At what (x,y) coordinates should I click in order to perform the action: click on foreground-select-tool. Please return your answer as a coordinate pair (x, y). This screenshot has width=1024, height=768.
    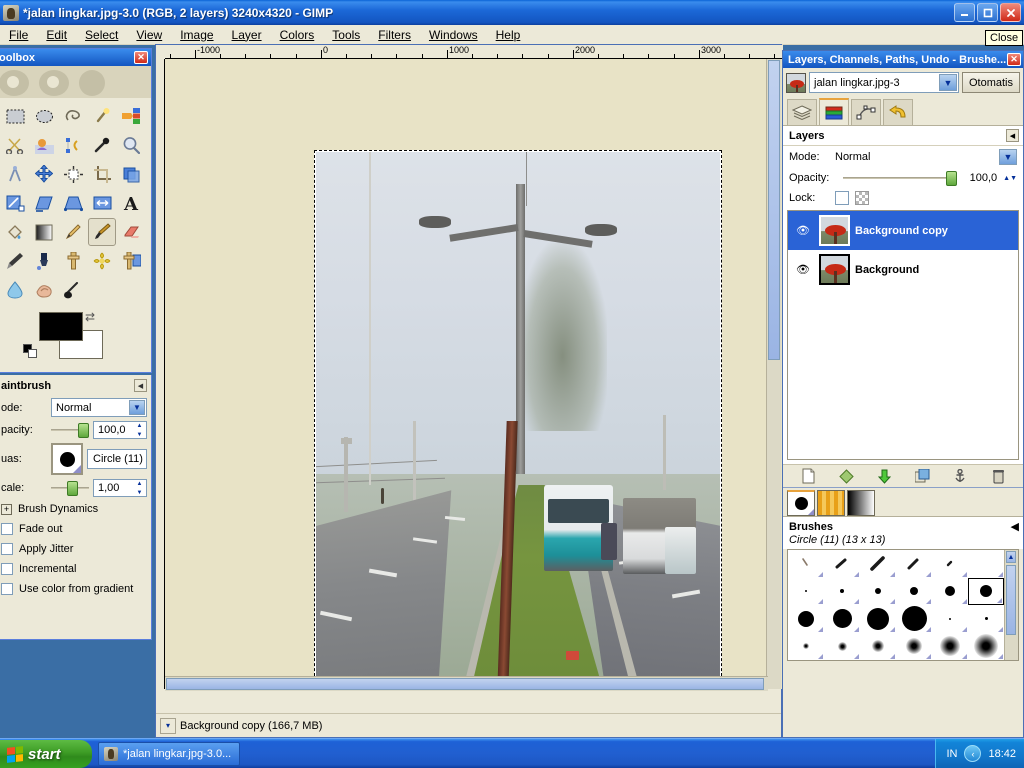
    Looking at the image, I should click on (44, 145).